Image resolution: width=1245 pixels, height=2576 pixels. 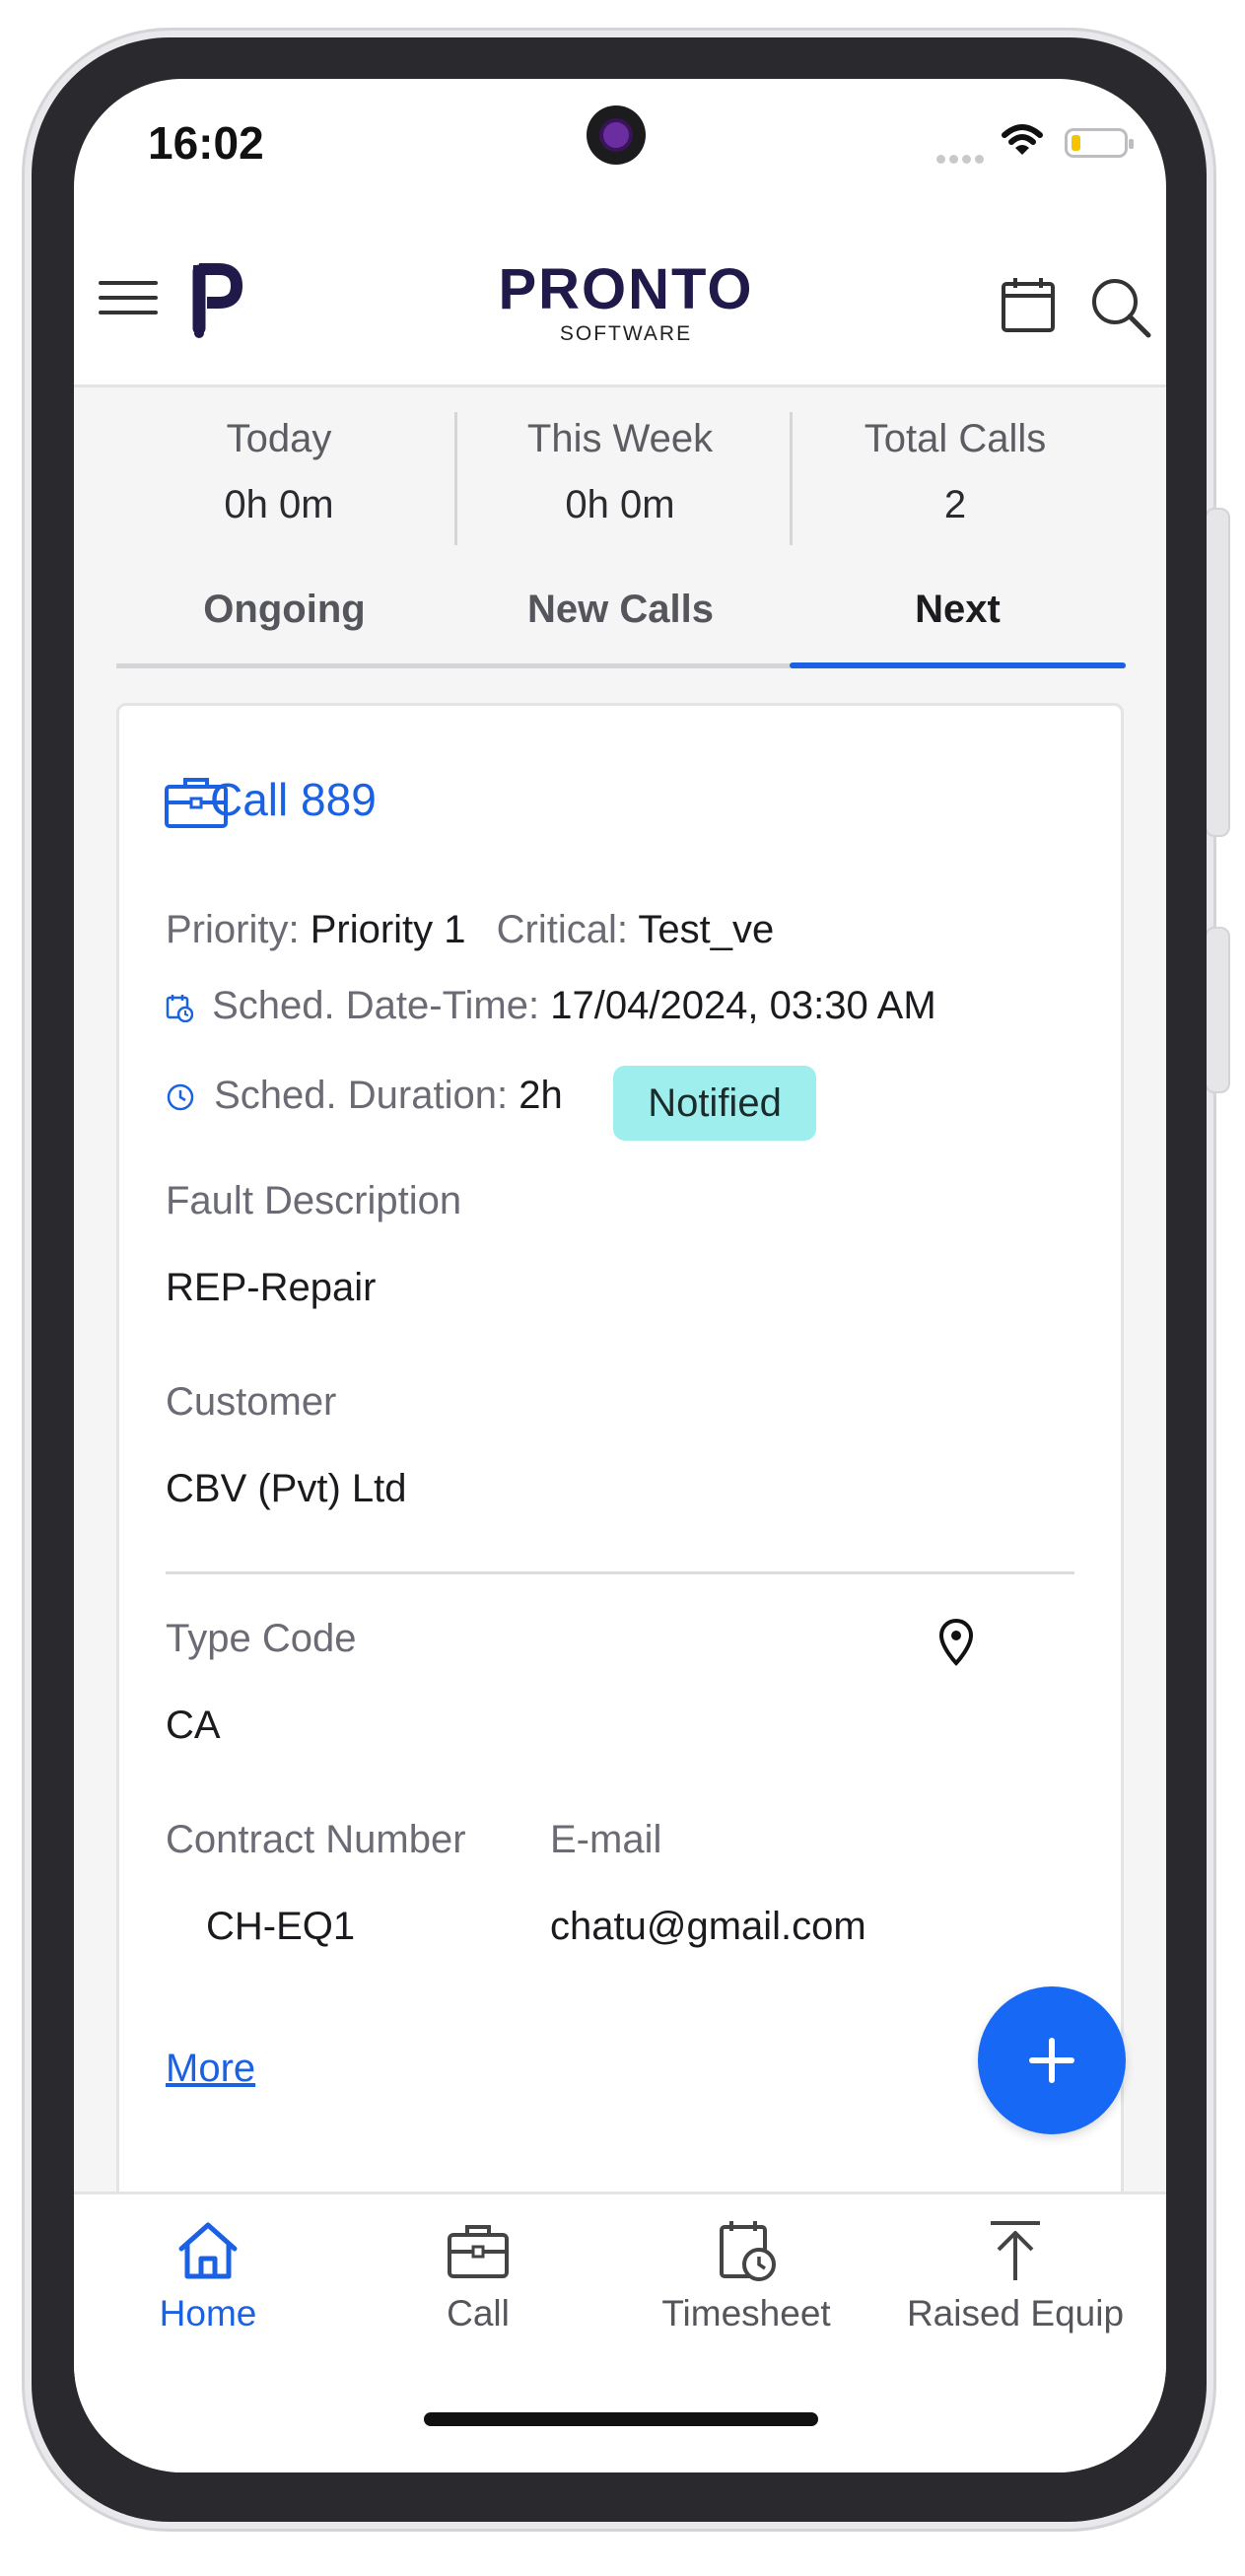 What do you see at coordinates (233, 930) in the screenshot?
I see `priority-label: Priority:` at bounding box center [233, 930].